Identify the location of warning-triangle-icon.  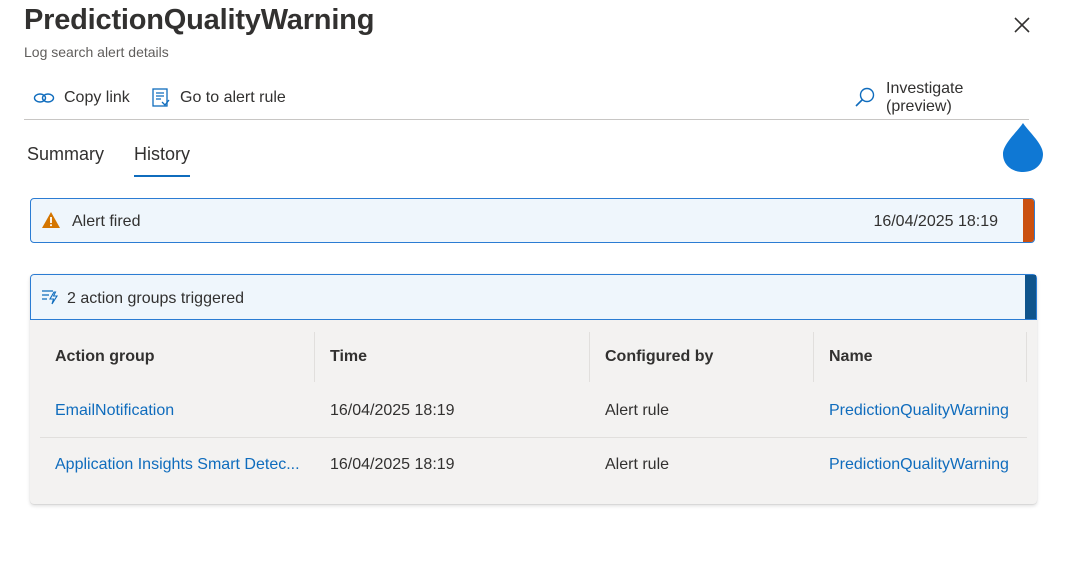
(51, 220).